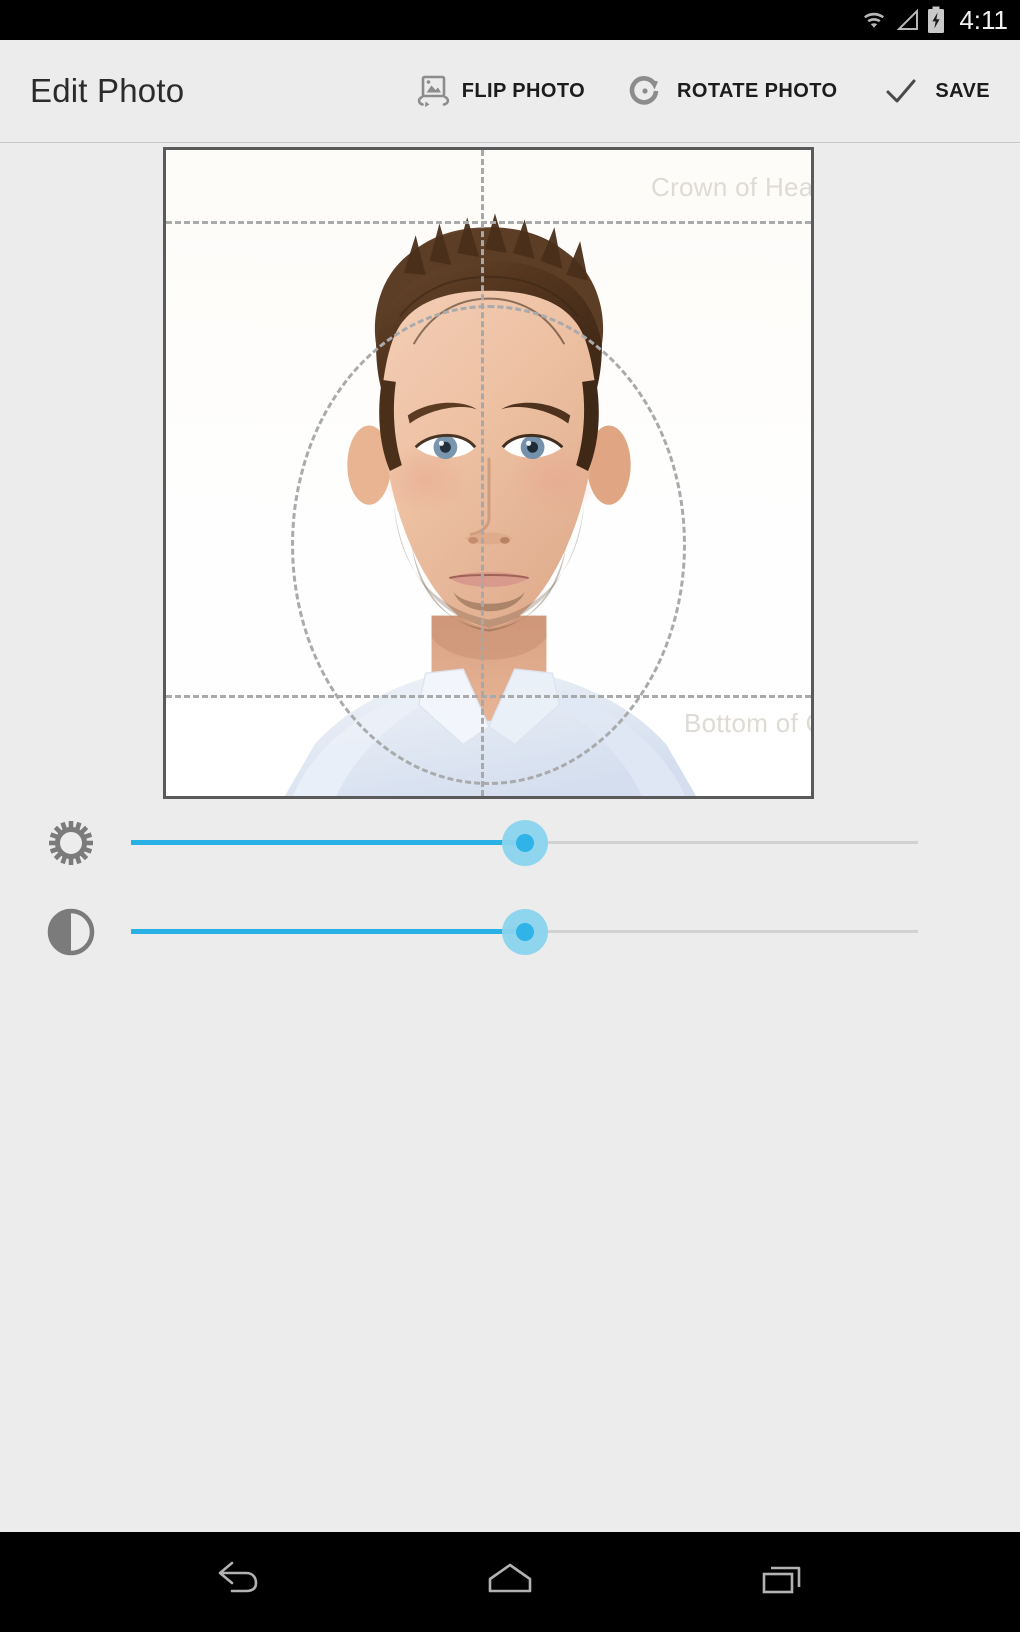 The width and height of the screenshot is (1020, 1632). I want to click on checkmark-icon, so click(901, 91).